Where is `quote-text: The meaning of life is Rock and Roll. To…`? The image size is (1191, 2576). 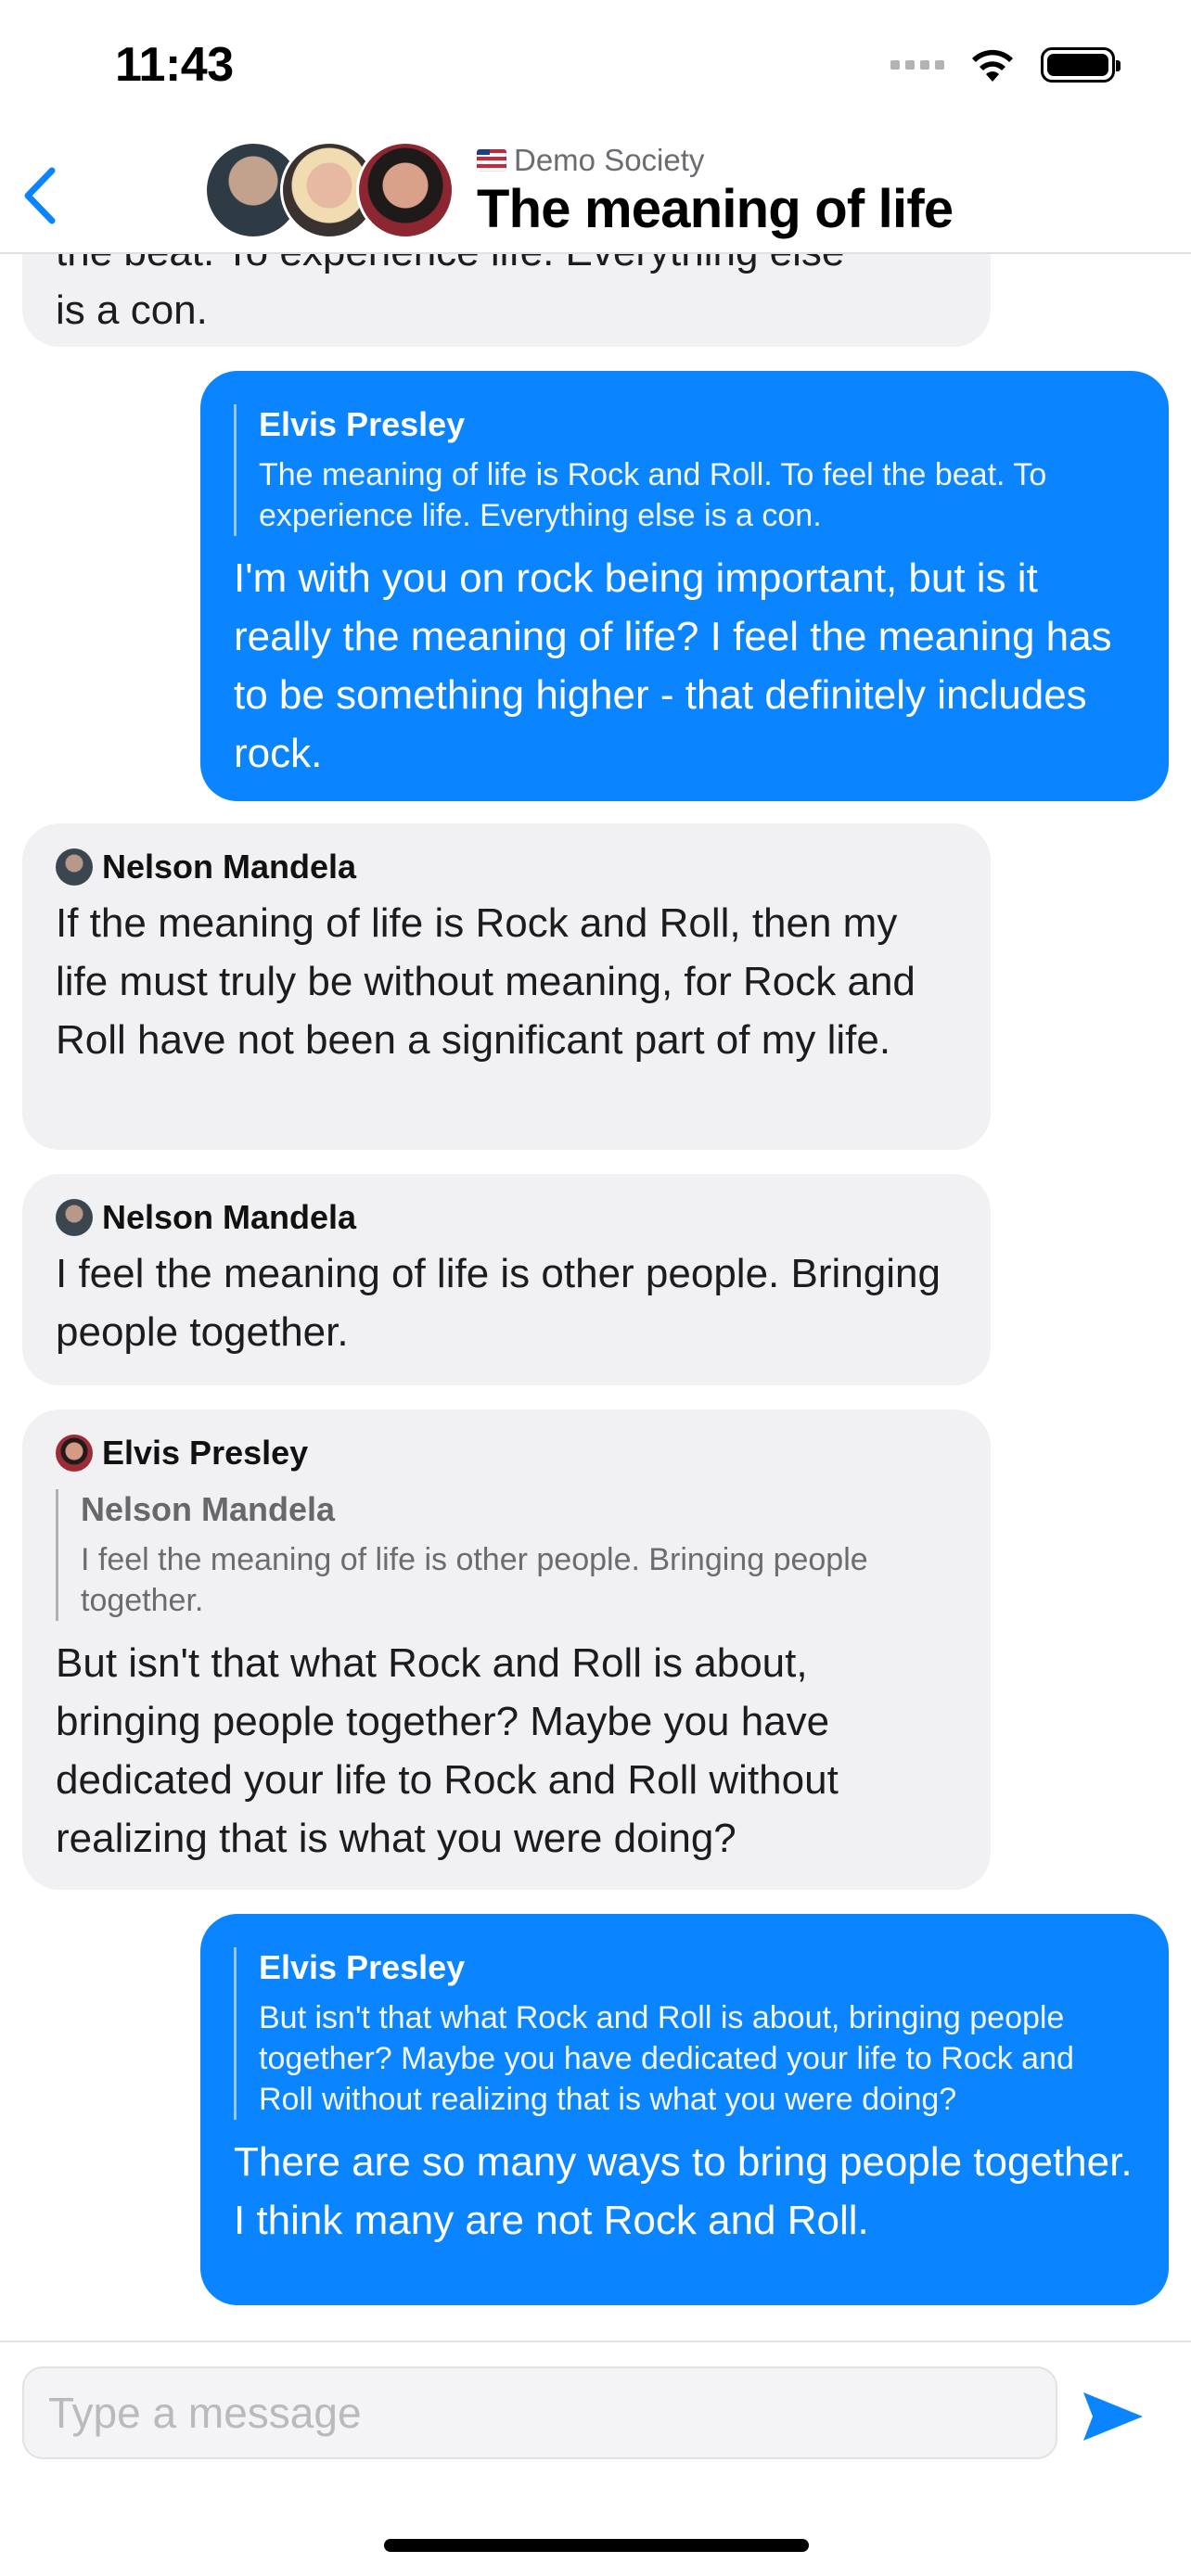 quote-text: The meaning of life is Rock and Roll. To… is located at coordinates (653, 495).